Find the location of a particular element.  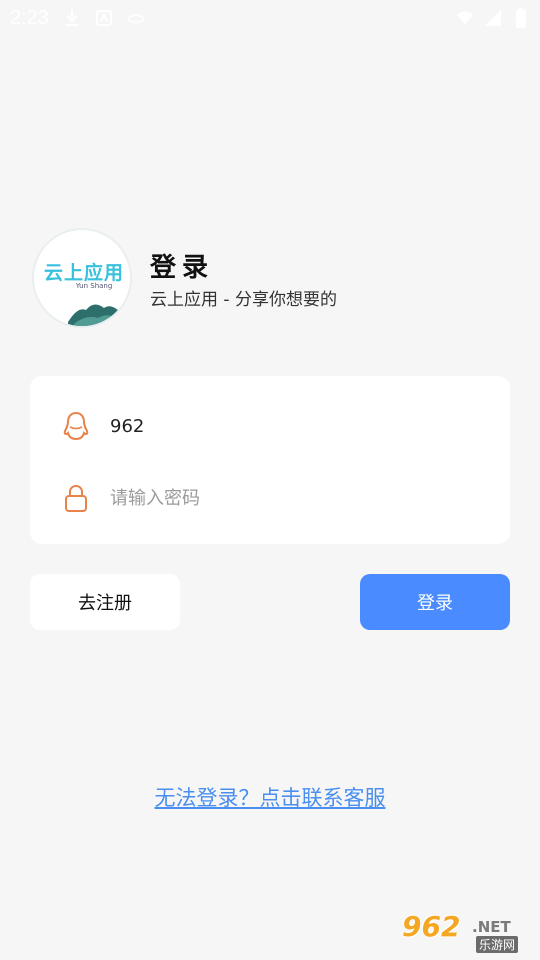

status-bar-left: 2:23 is located at coordinates (77, 18).